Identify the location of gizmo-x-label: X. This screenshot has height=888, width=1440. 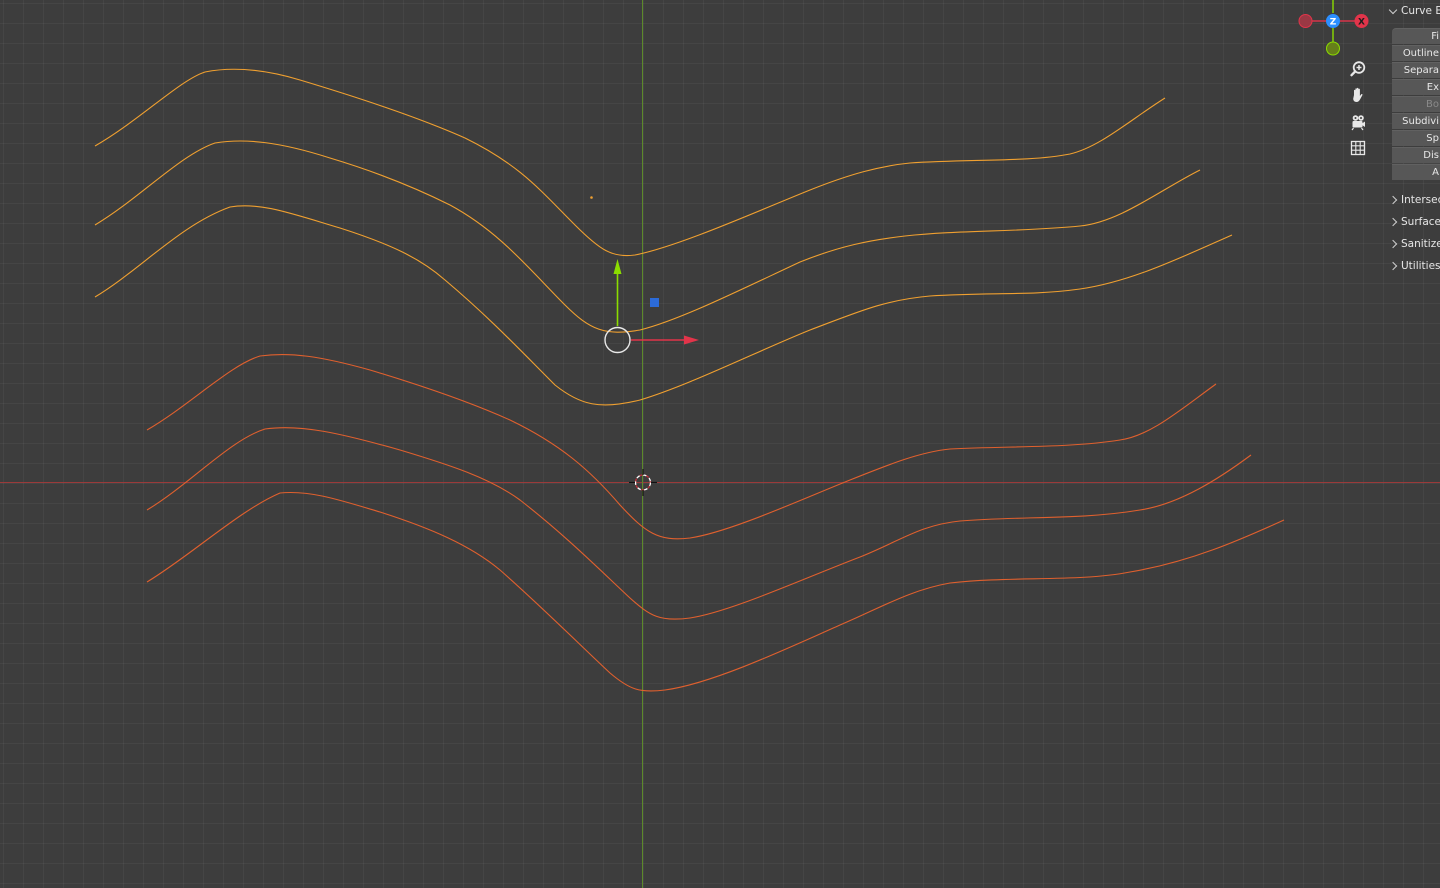
(1361, 23).